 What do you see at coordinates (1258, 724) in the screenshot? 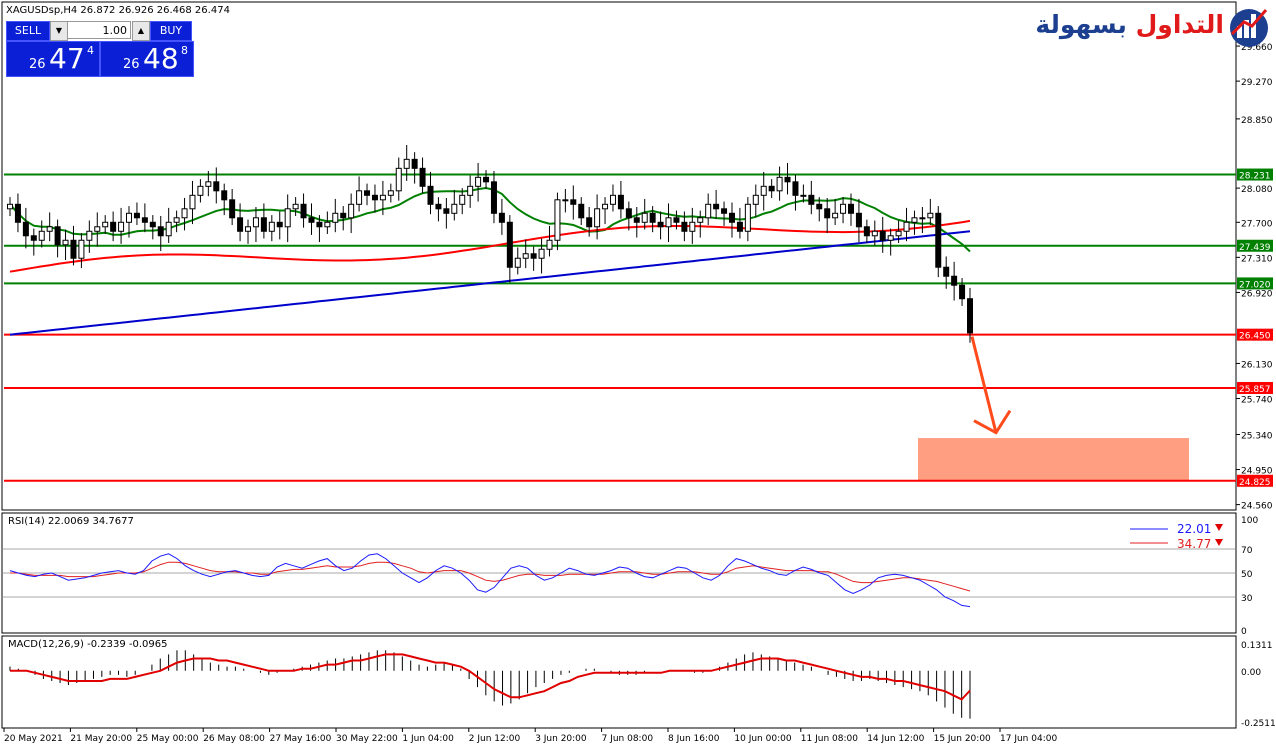
I see `macd-tick-label: -0.2511` at bounding box center [1258, 724].